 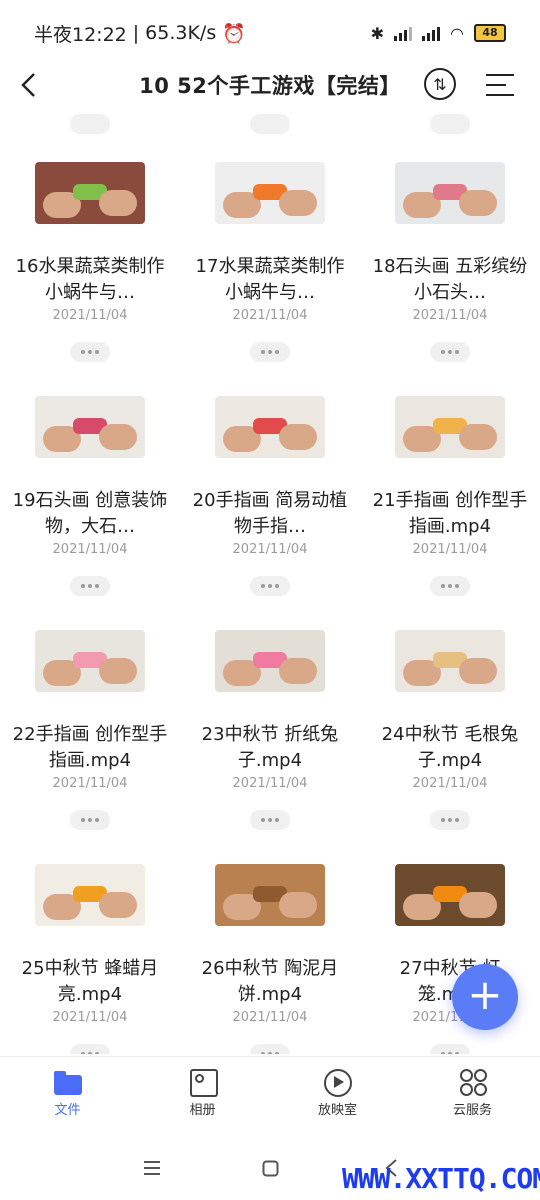 I want to click on file-item: 26中秋节 陶泥月饼.mp4 2021/11/04, so click(x=270, y=930).